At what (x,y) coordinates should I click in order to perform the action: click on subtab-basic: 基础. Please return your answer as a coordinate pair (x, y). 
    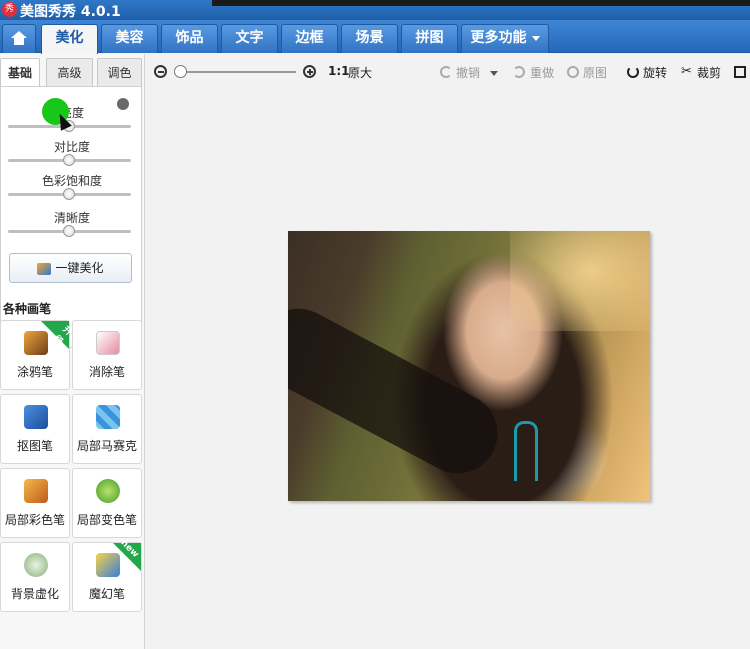
    Looking at the image, I should click on (20, 72).